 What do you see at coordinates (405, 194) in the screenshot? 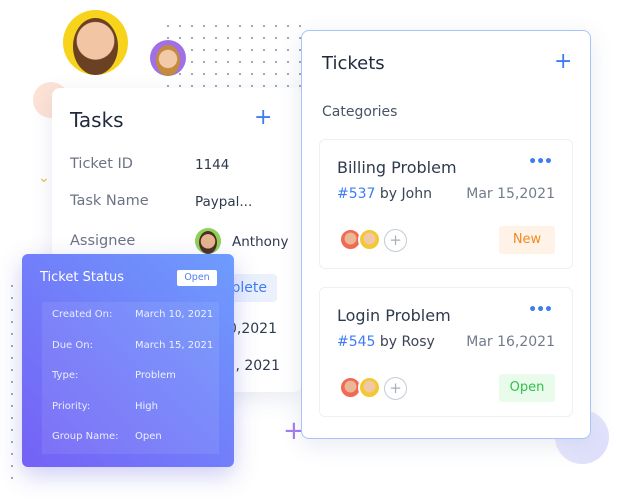
I see `ticket-author: by John` at bounding box center [405, 194].